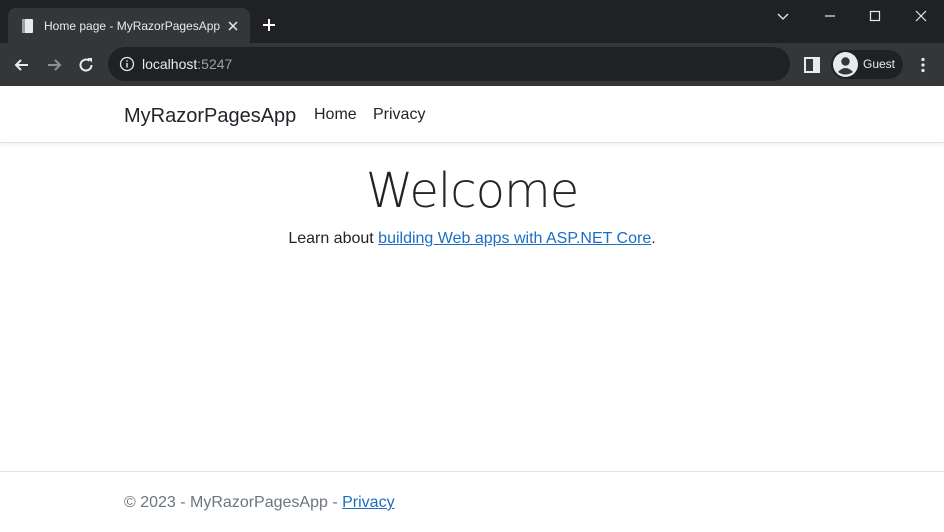  I want to click on site-footer: © 2023 - MyRazorPagesApp - Privacy, so click(472, 501).